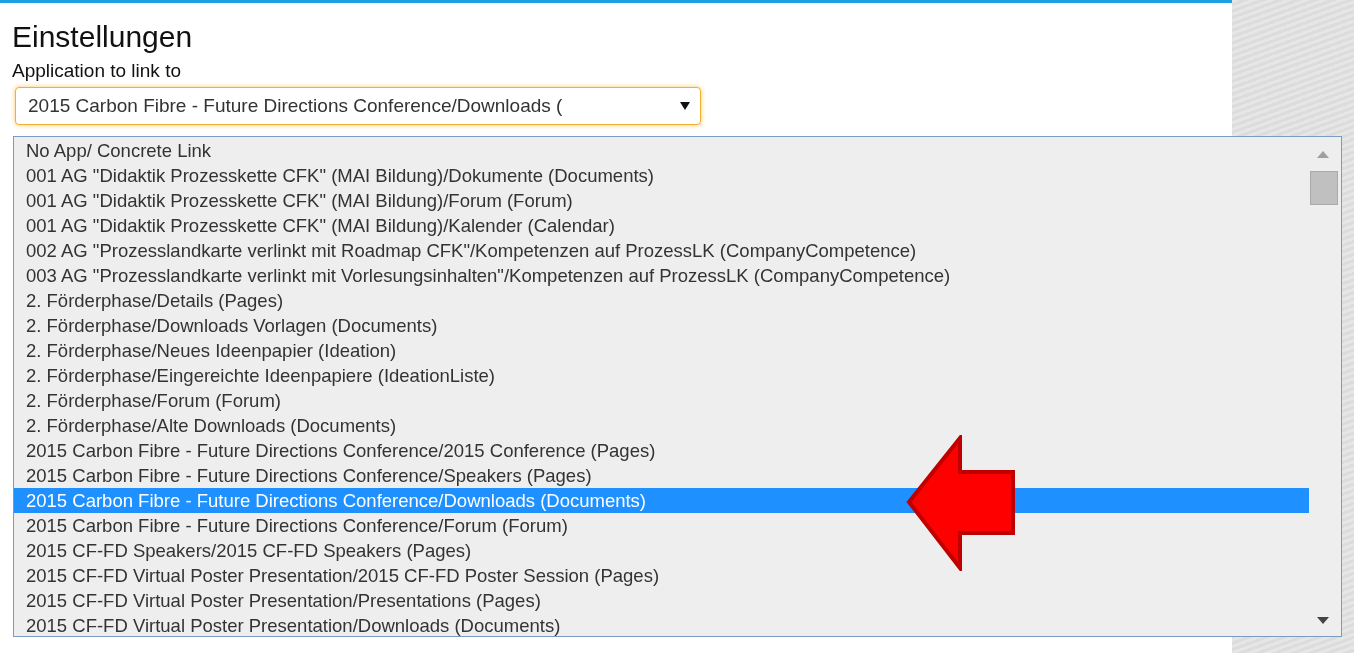 The height and width of the screenshot is (653, 1354). Describe the element at coordinates (661, 550) in the screenshot. I see `dropdown-option: 2015 CF-FD Speakers/2015 CF-FD Speakers (Pages)` at that location.